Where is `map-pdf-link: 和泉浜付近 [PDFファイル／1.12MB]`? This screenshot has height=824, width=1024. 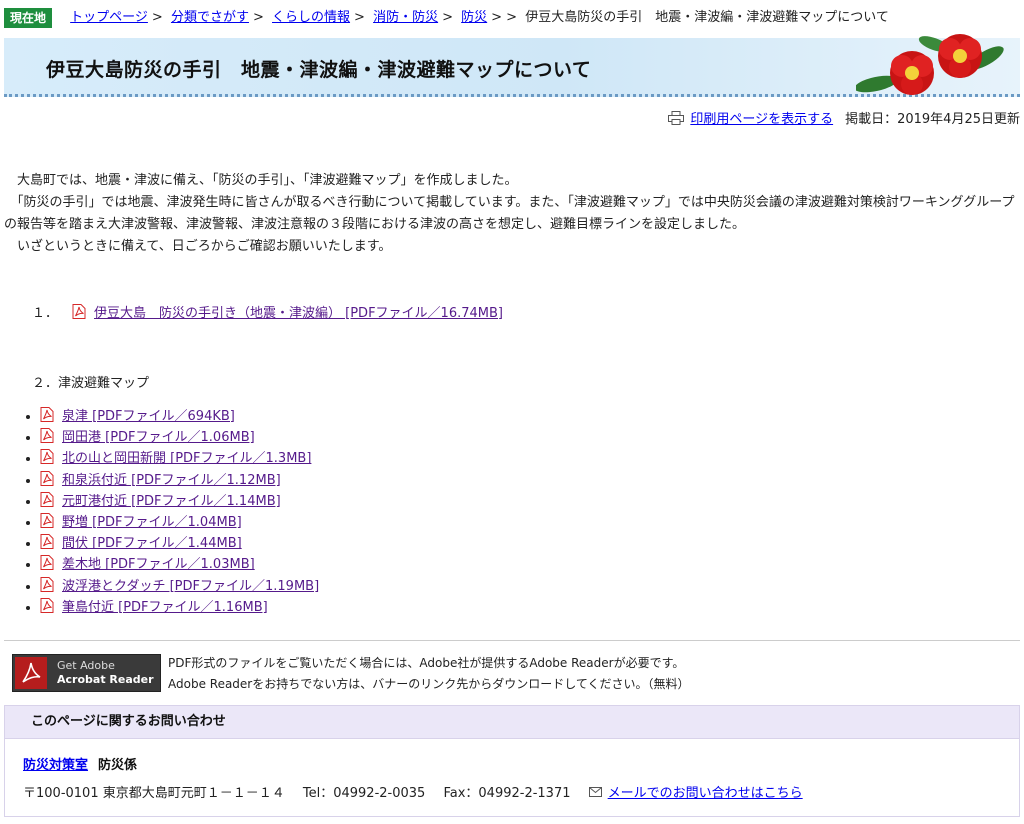 map-pdf-link: 和泉浜付近 [PDFファイル／1.12MB] is located at coordinates (171, 480).